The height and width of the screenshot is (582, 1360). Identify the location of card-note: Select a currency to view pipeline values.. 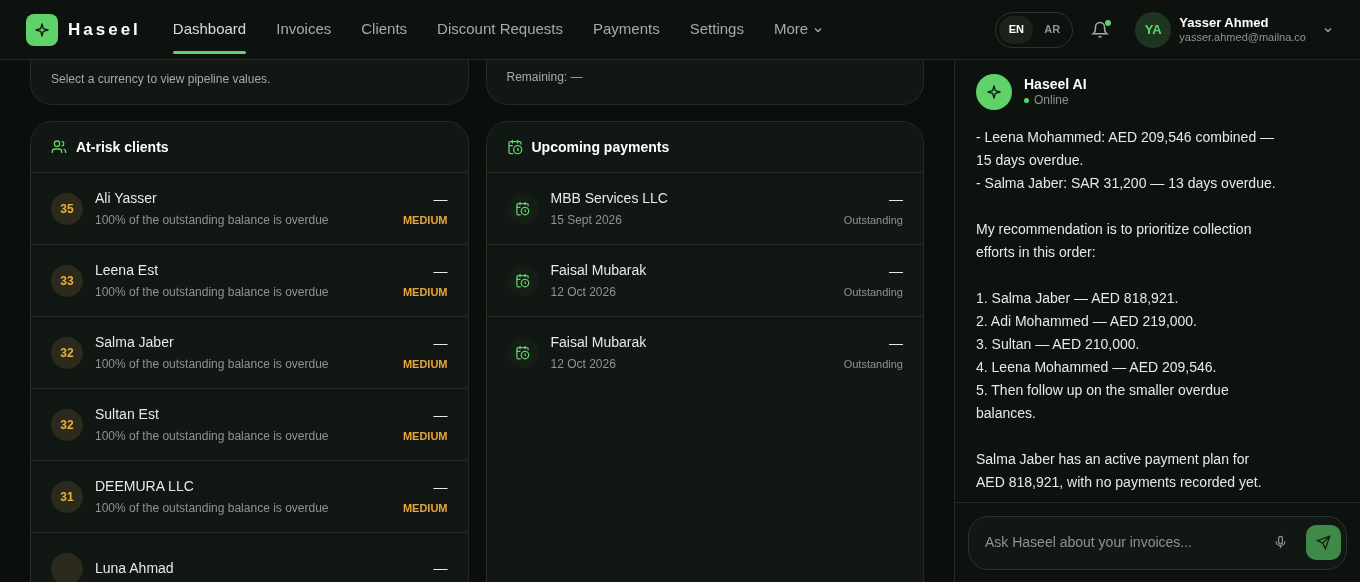
(161, 79).